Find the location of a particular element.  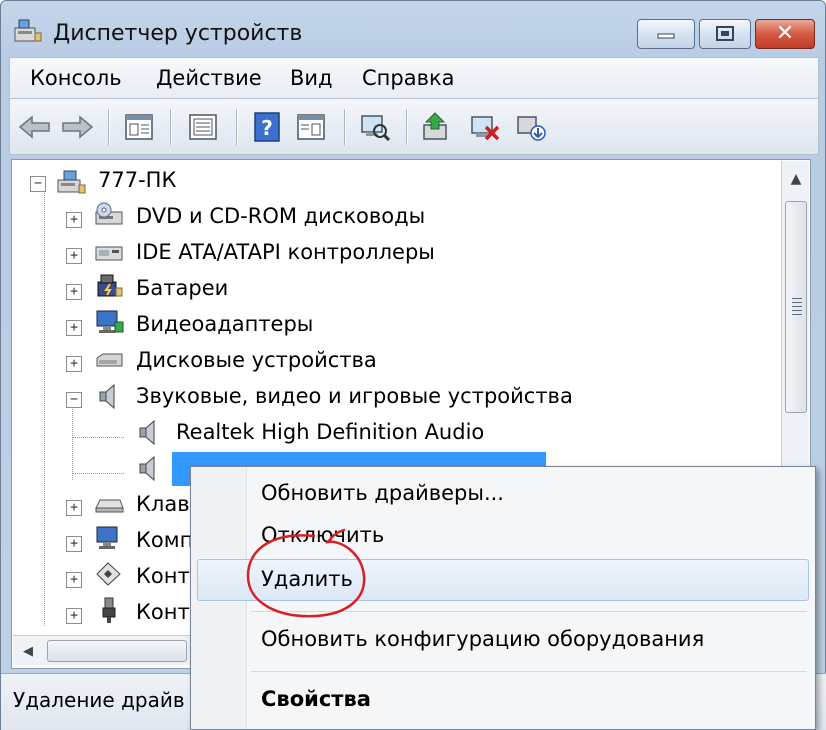

back-arrow-icon is located at coordinates (34, 127).